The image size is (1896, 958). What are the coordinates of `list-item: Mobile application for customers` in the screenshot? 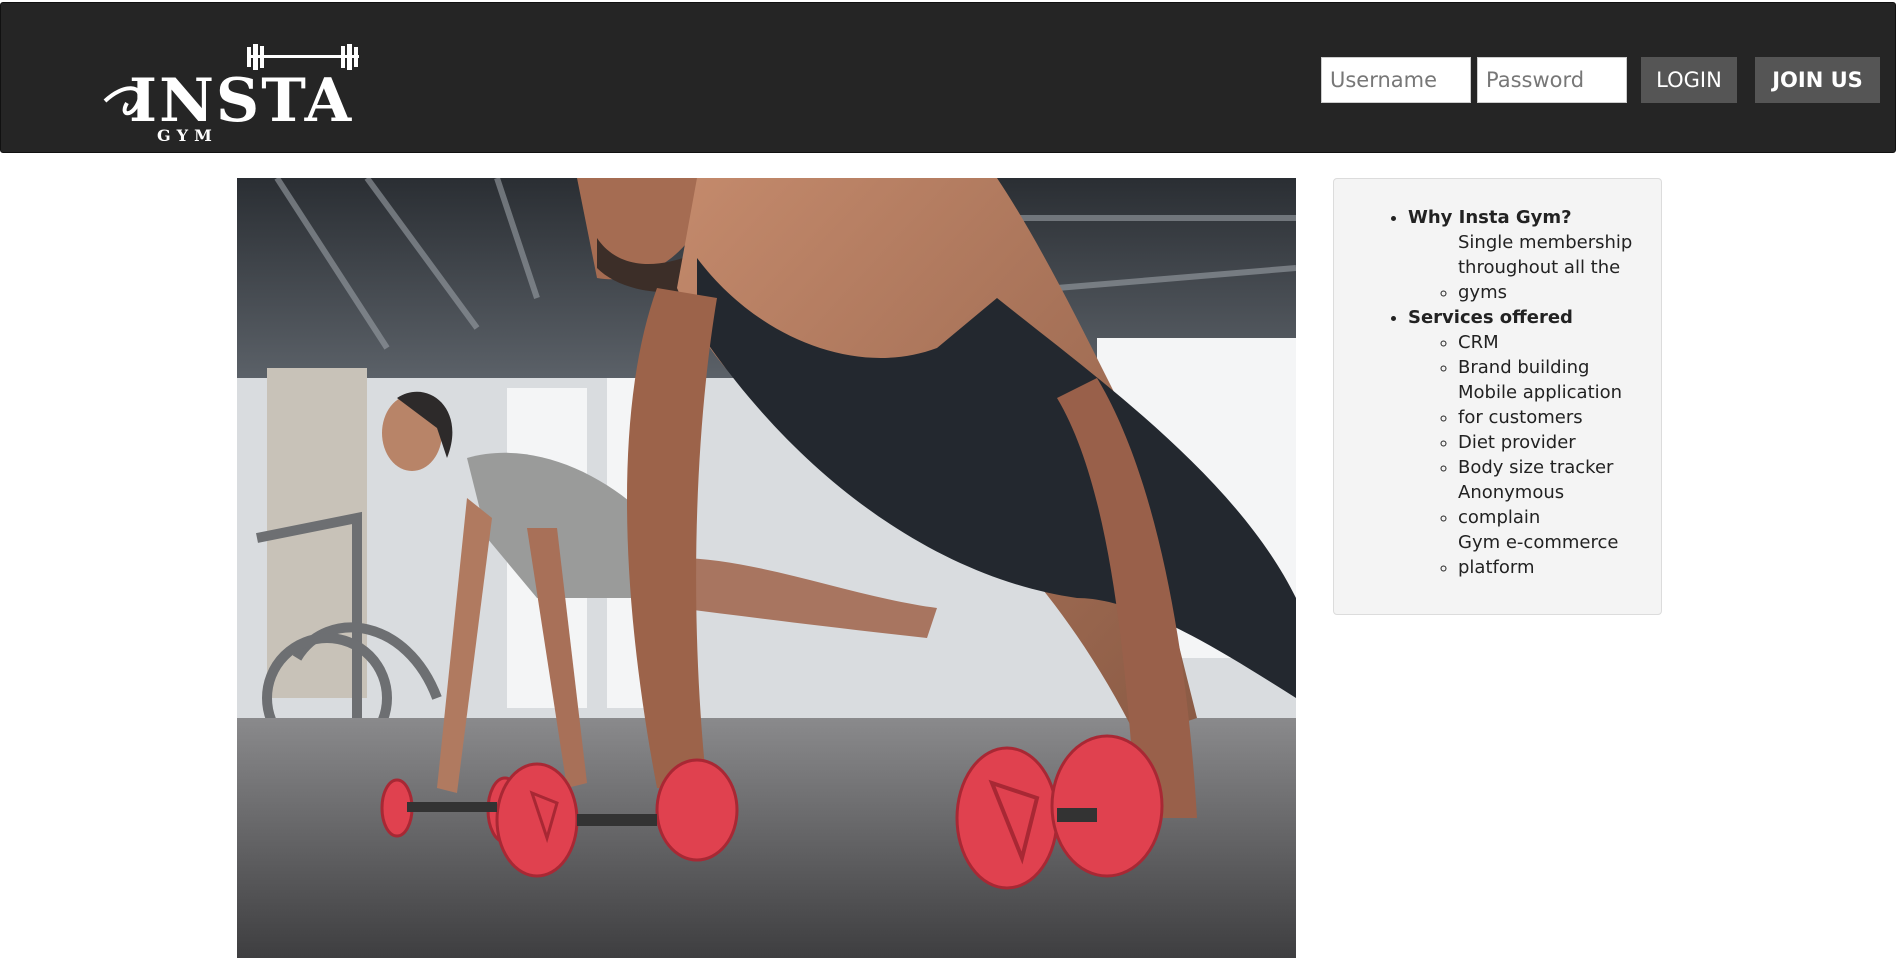 It's located at (1554, 405).